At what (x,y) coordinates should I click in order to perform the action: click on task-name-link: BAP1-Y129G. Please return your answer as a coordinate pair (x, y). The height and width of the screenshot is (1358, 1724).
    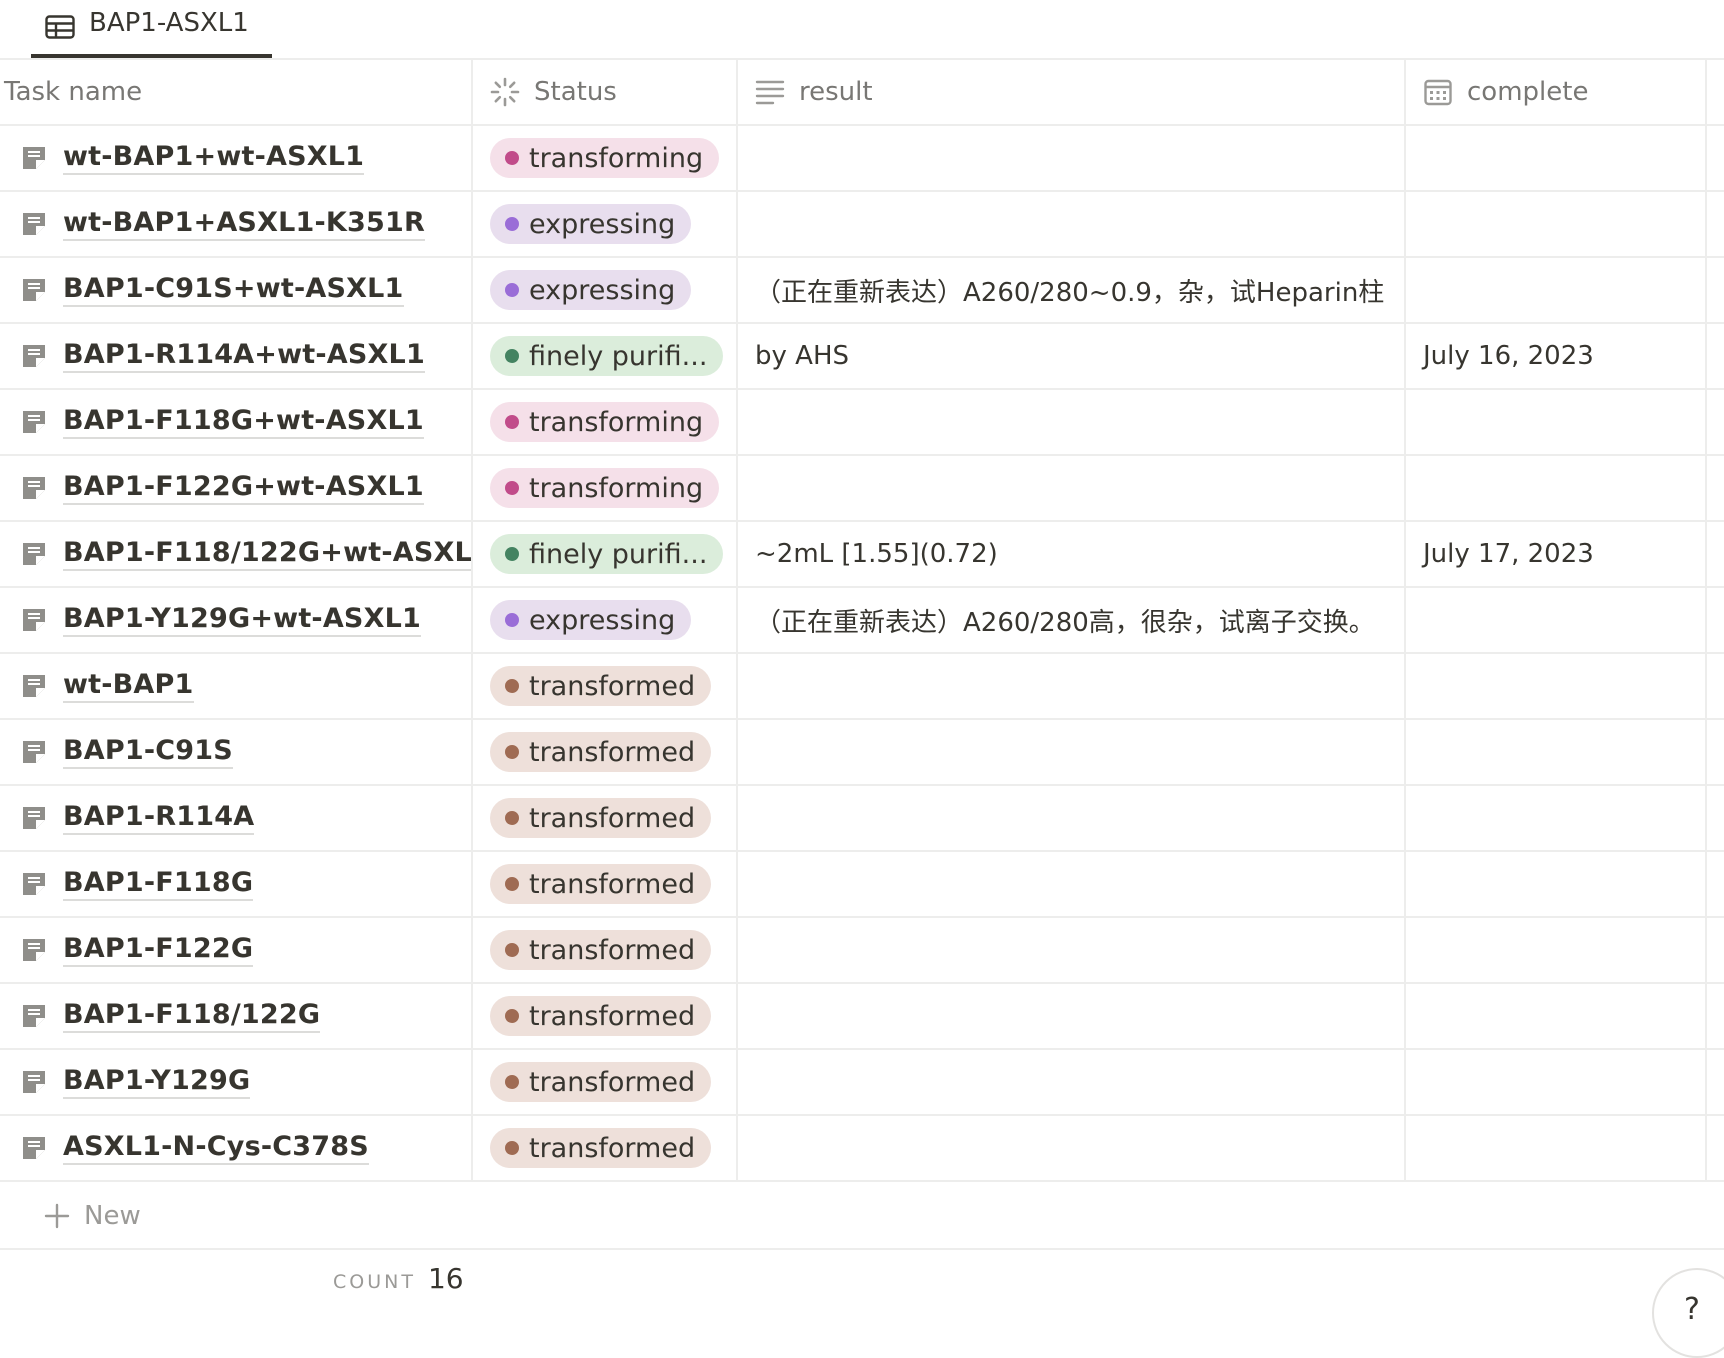
    Looking at the image, I should click on (157, 1082).